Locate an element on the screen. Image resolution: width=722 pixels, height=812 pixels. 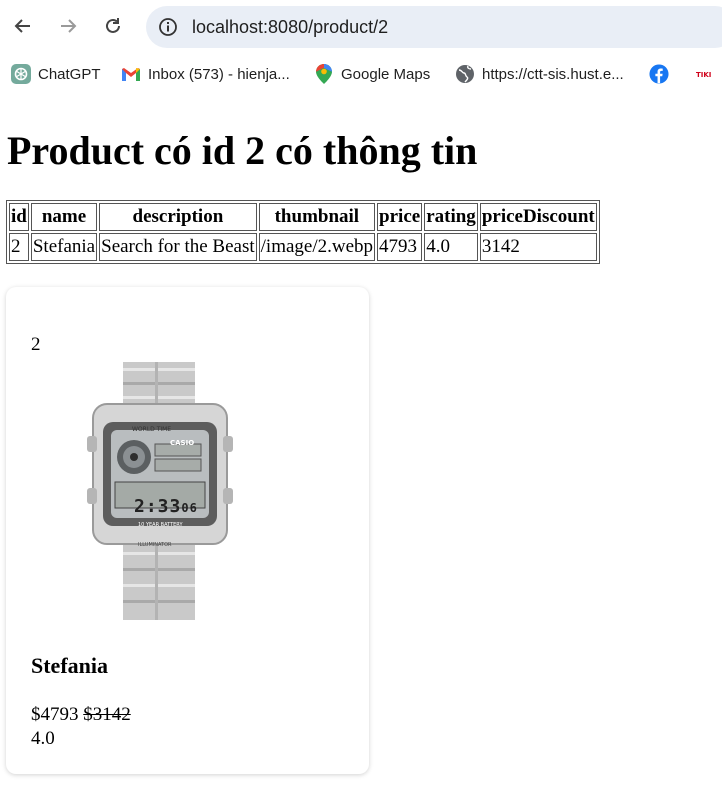
column-header-thumbnail: thumbnail is located at coordinates (317, 217).